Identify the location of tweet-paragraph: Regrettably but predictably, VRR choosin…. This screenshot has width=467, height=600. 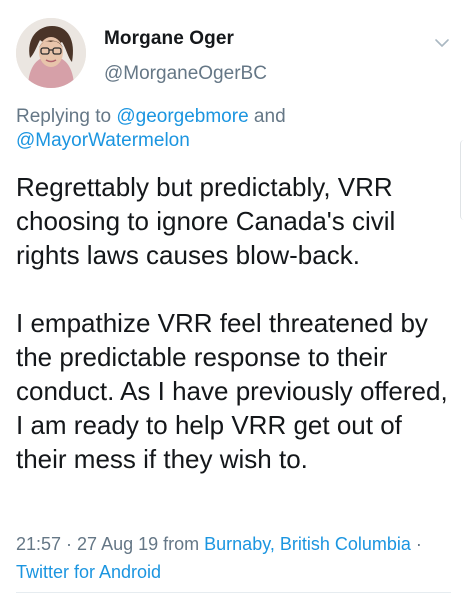
(206, 221).